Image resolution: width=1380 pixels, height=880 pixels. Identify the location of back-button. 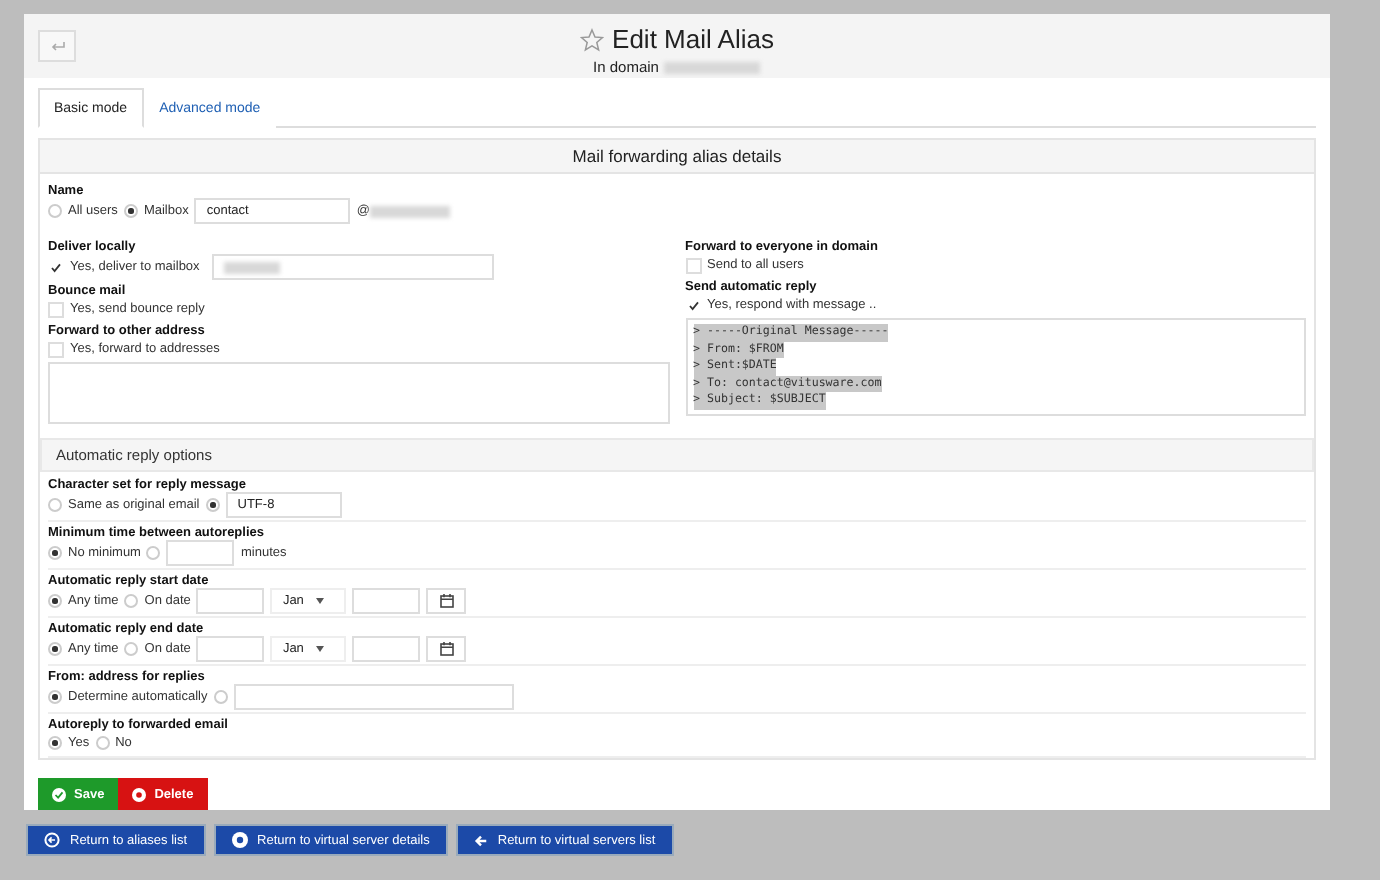
(57, 46).